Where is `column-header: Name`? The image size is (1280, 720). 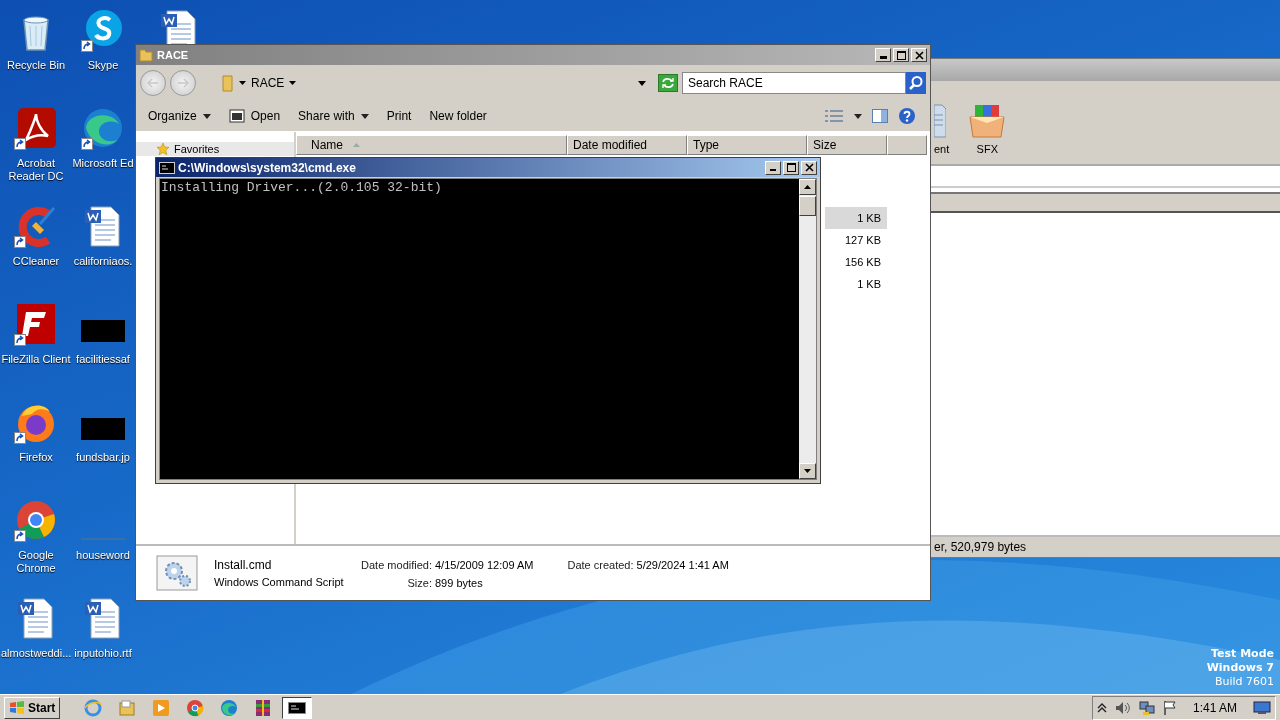
column-header: Name is located at coordinates (431, 145).